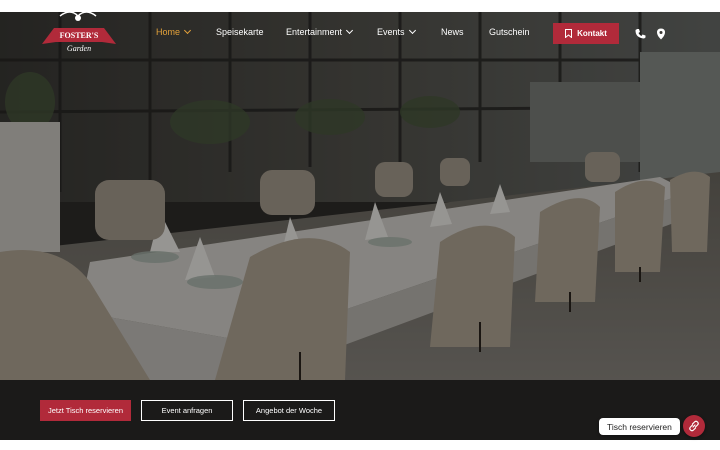 This screenshot has width=720, height=450. I want to click on nav-gutschein: Gutschein, so click(509, 32).